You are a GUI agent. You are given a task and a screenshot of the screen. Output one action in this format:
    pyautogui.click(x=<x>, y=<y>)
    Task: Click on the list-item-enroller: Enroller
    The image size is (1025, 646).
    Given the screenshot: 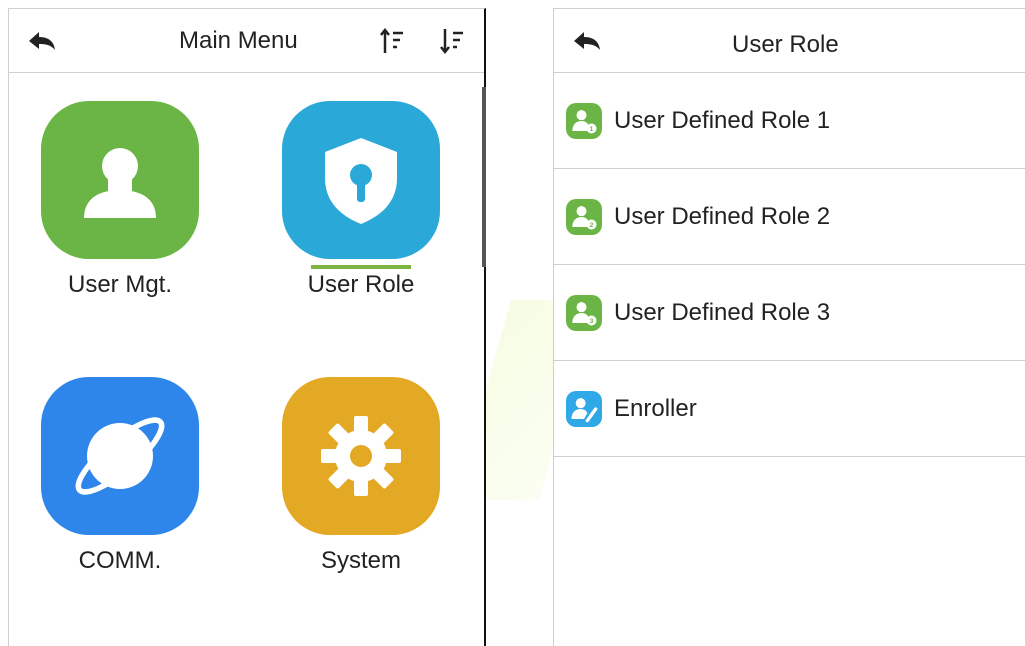 What is the action you would take?
    pyautogui.click(x=789, y=409)
    